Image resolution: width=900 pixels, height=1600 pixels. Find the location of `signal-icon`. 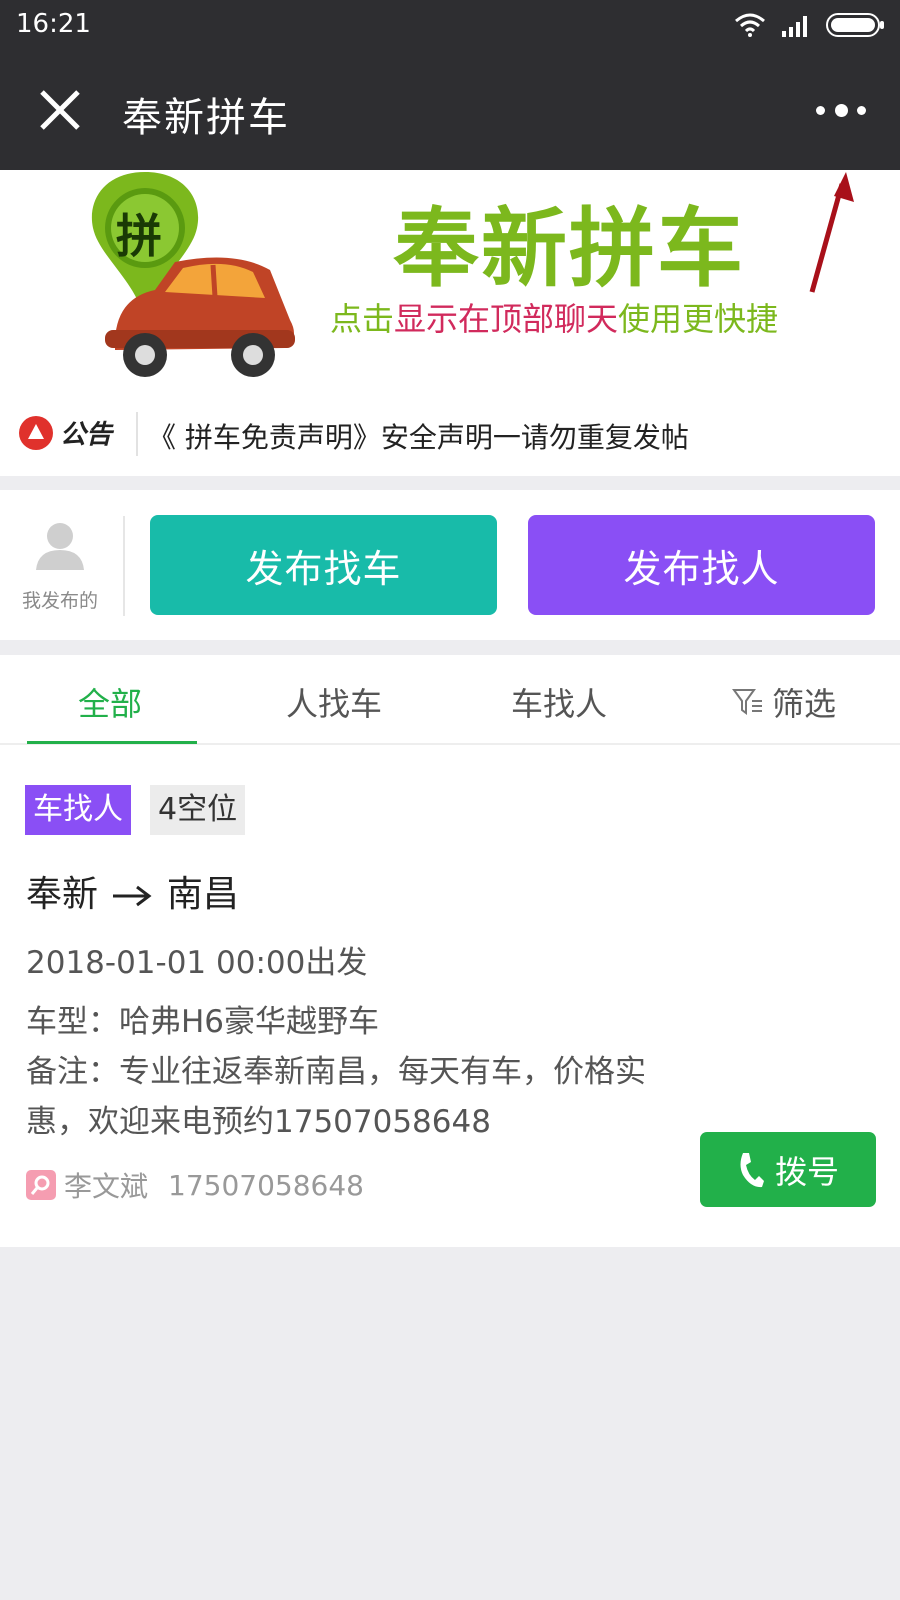

signal-icon is located at coordinates (794, 26).